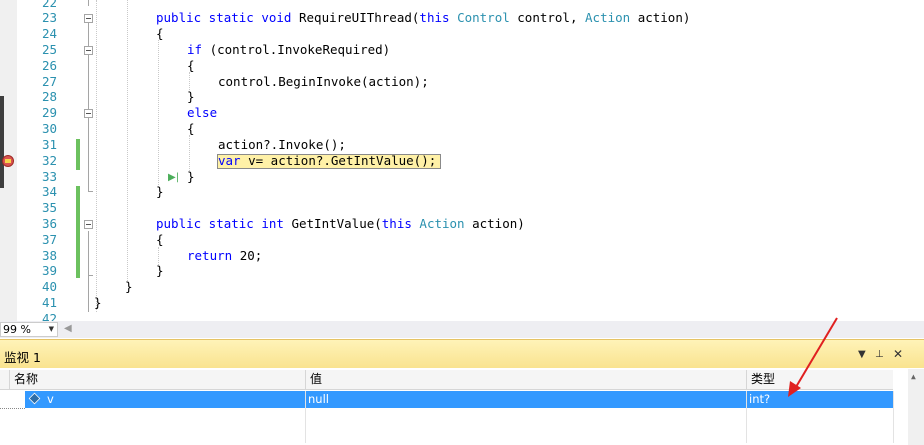 Image resolution: width=924 pixels, height=445 pixels. I want to click on code-line-28: }, so click(191, 97).